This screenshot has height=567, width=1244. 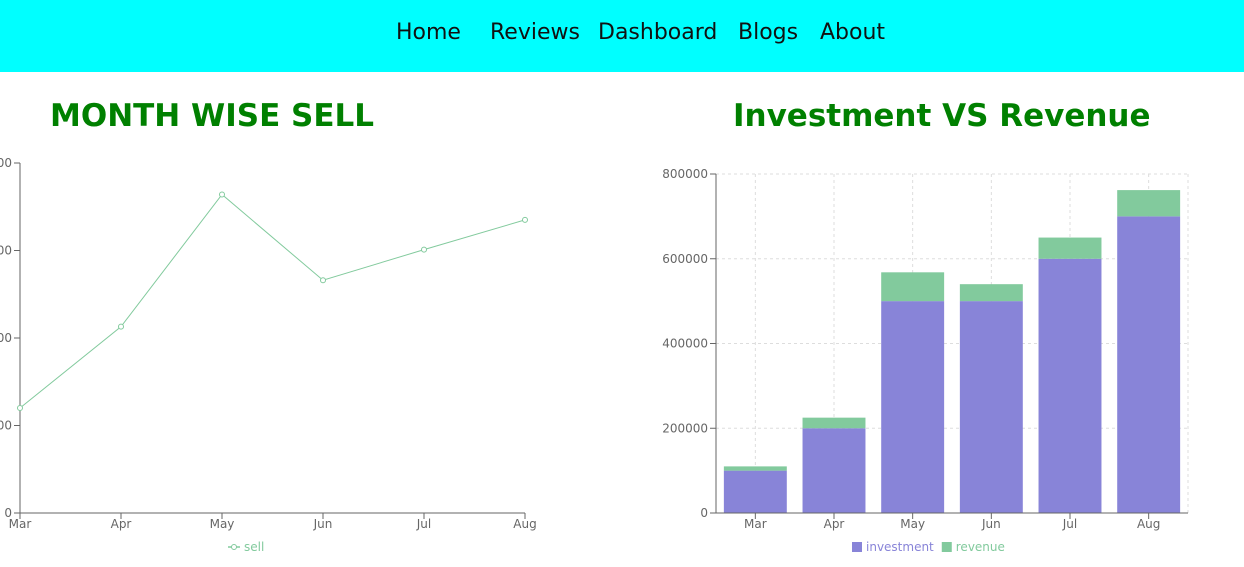 I want to click on bar-x-tick-label: Aug, so click(x=1148, y=524).